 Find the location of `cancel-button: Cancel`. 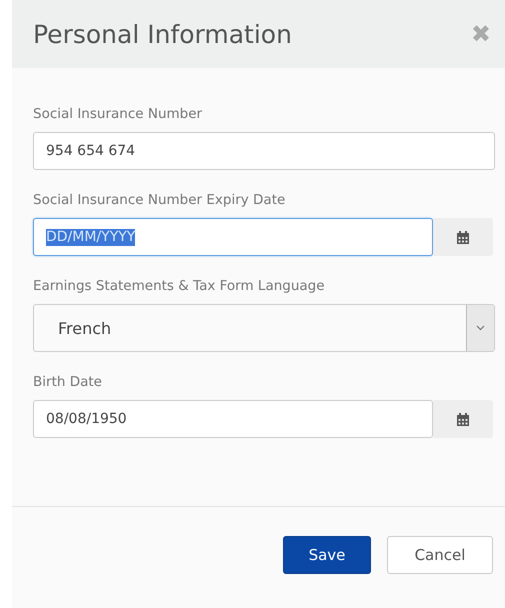

cancel-button: Cancel is located at coordinates (440, 555).